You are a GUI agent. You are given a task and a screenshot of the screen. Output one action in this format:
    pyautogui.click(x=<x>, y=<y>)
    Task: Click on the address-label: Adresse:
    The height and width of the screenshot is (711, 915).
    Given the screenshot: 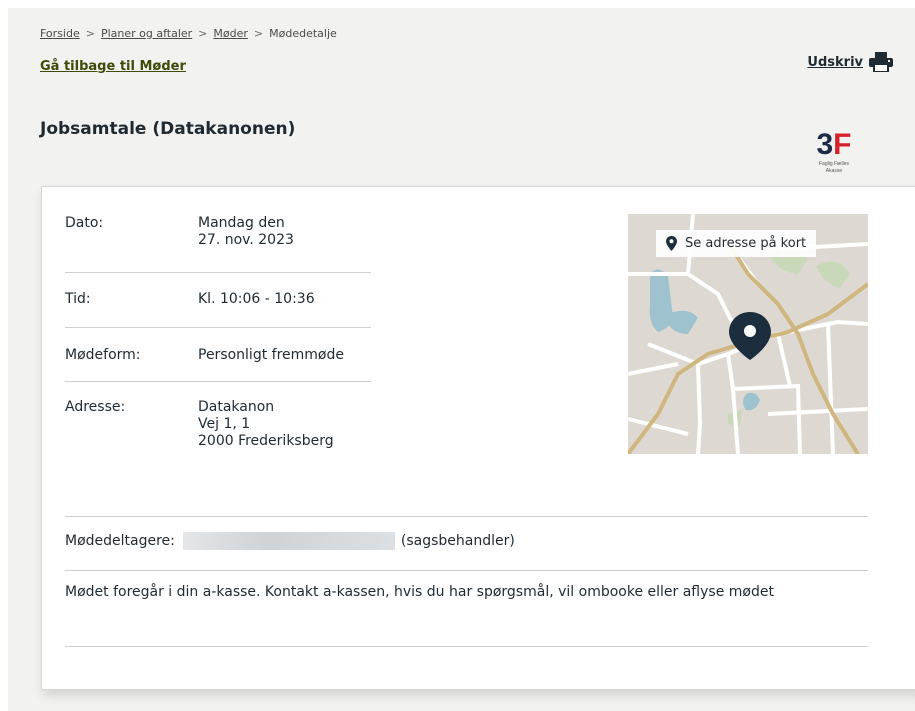 What is the action you would take?
    pyautogui.click(x=95, y=407)
    